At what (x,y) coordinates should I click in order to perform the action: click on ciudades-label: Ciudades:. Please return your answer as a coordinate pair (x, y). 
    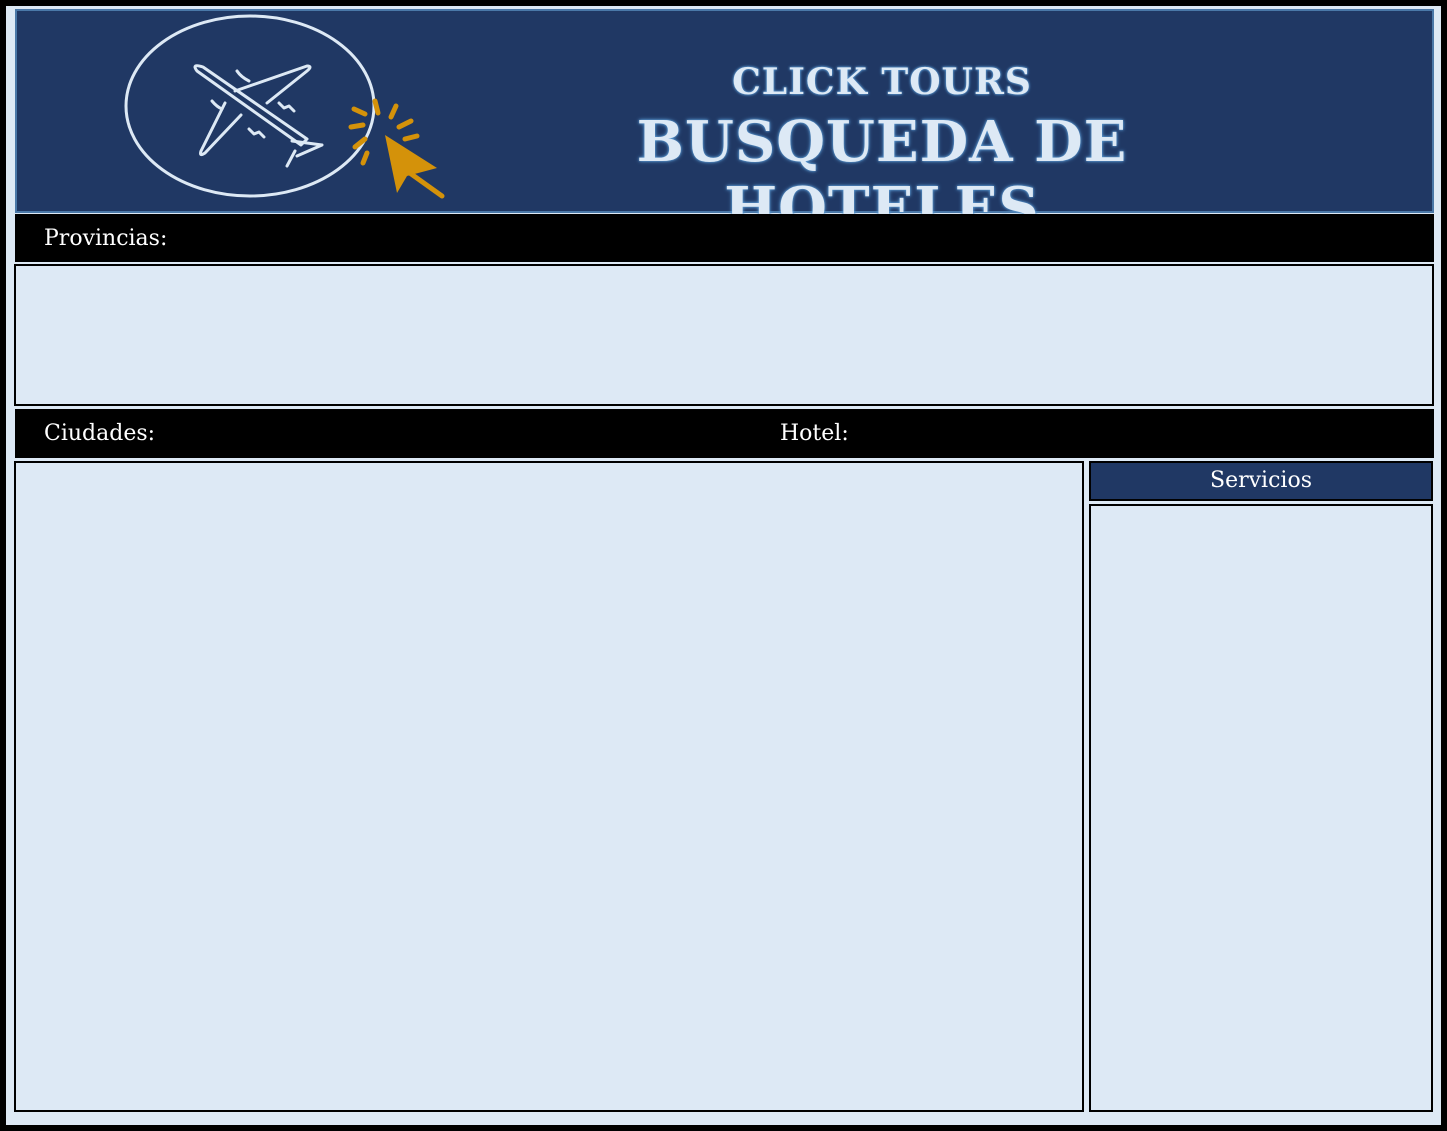
    Looking at the image, I should click on (100, 433).